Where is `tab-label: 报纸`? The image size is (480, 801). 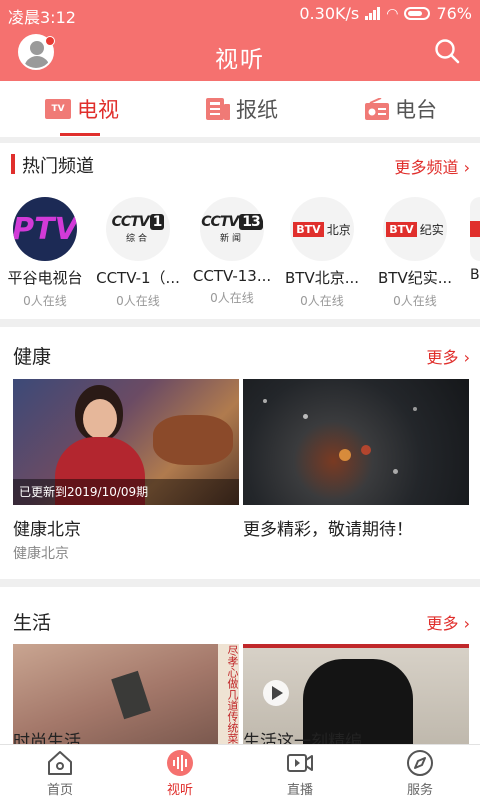
tab-label: 报纸 is located at coordinates (257, 110).